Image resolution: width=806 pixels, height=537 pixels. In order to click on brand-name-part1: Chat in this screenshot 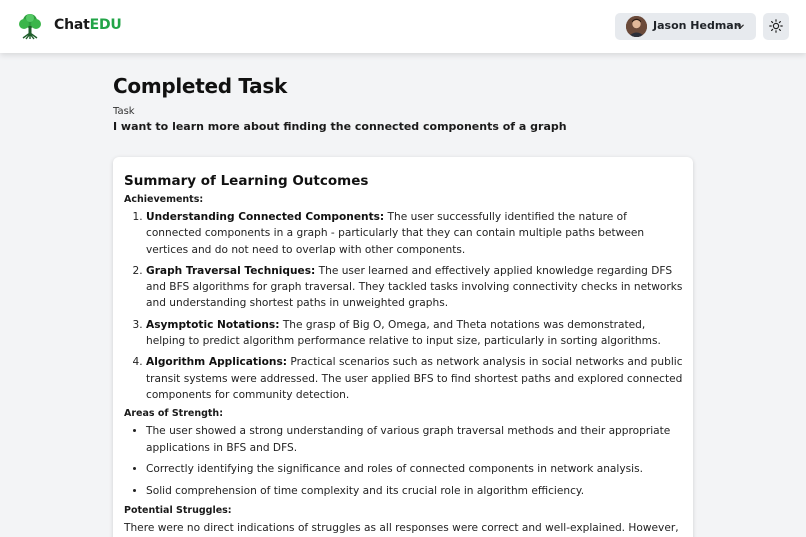, I will do `click(72, 25)`.